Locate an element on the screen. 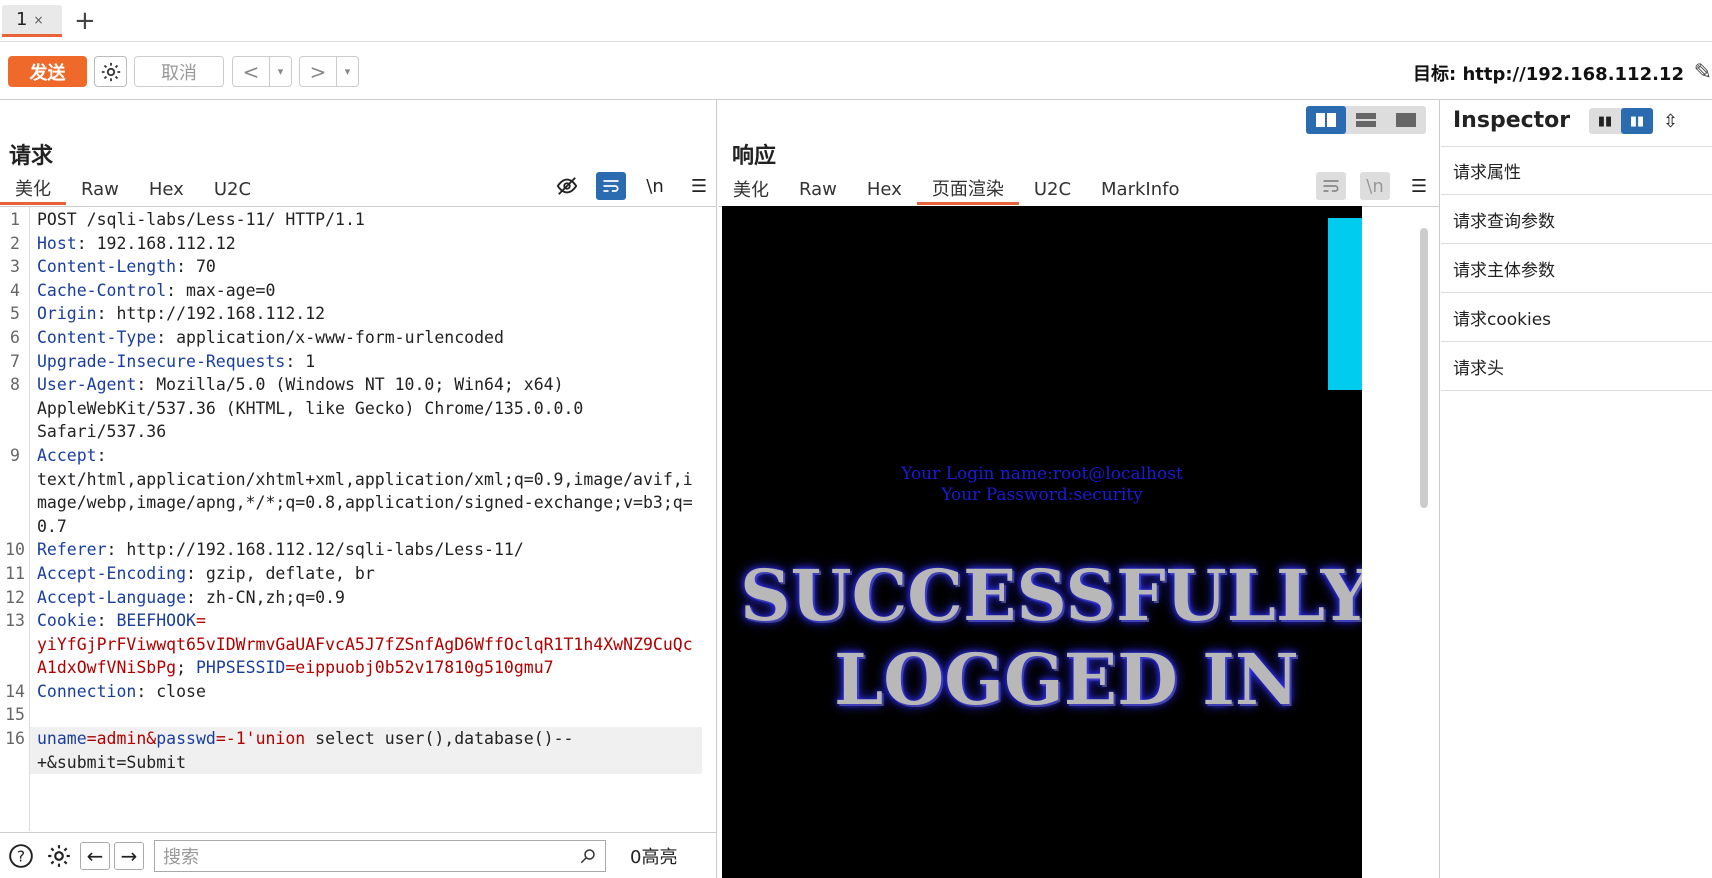 Image resolution: width=1712 pixels, height=878 pixels. code-line: 15 is located at coordinates (352, 715).